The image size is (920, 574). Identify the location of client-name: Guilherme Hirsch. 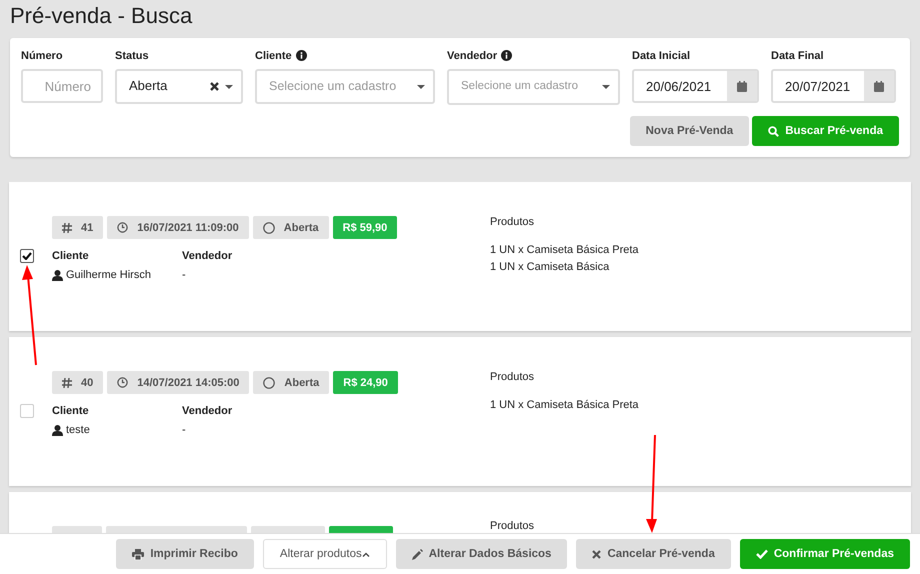
(108, 275).